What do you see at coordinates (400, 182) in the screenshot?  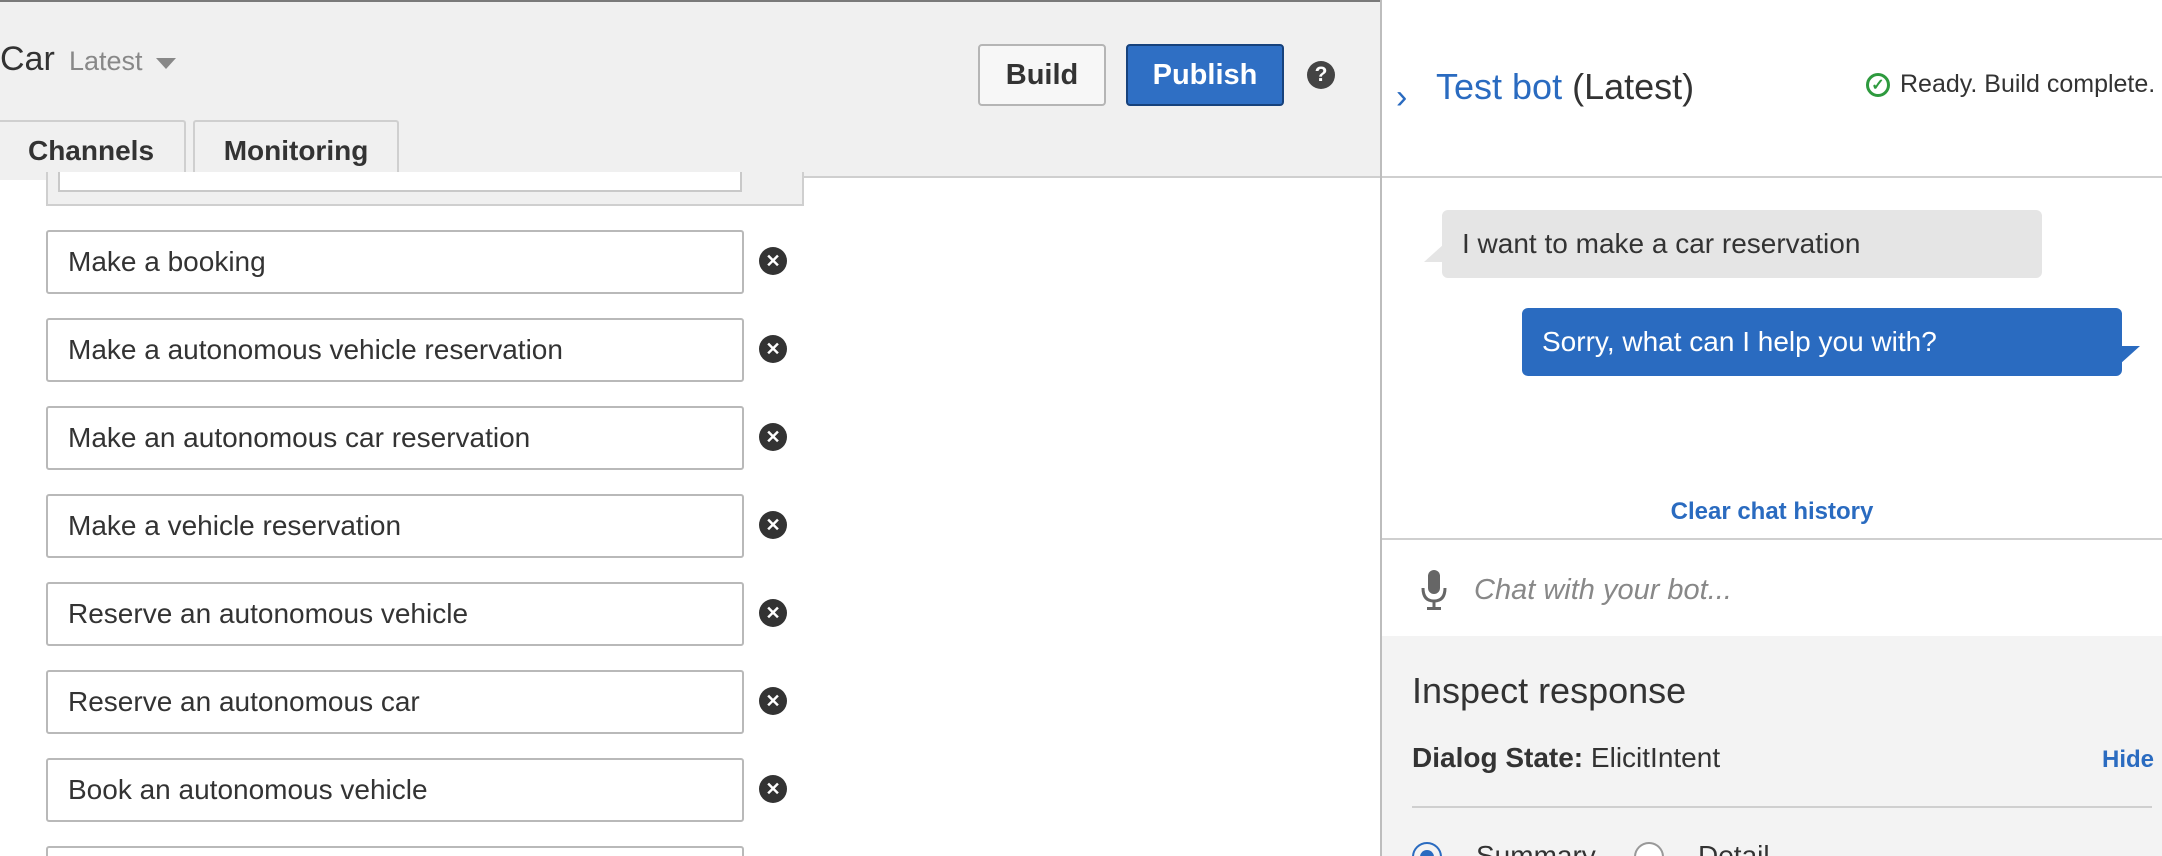 I see `new-utterance-input` at bounding box center [400, 182].